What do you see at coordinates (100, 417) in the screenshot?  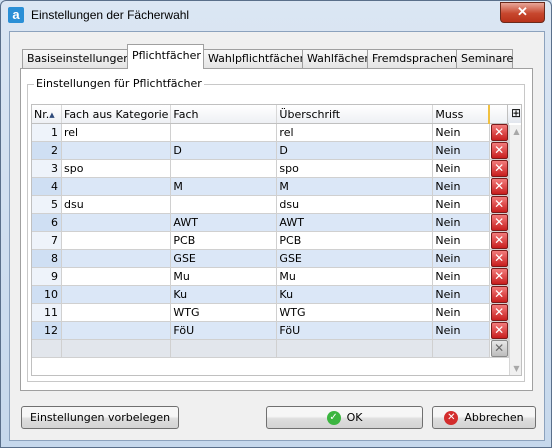 I see `defaults-button: Einstellungen vorbelegen` at bounding box center [100, 417].